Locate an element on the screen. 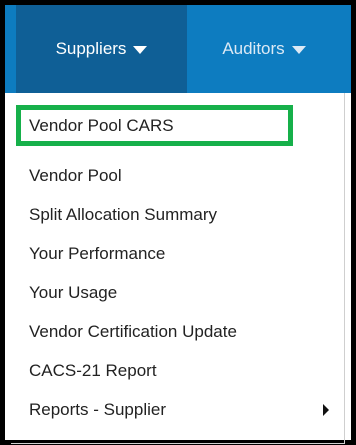 This screenshot has height=445, width=356. menu-item-label: CACS-21 Report is located at coordinates (93, 370).